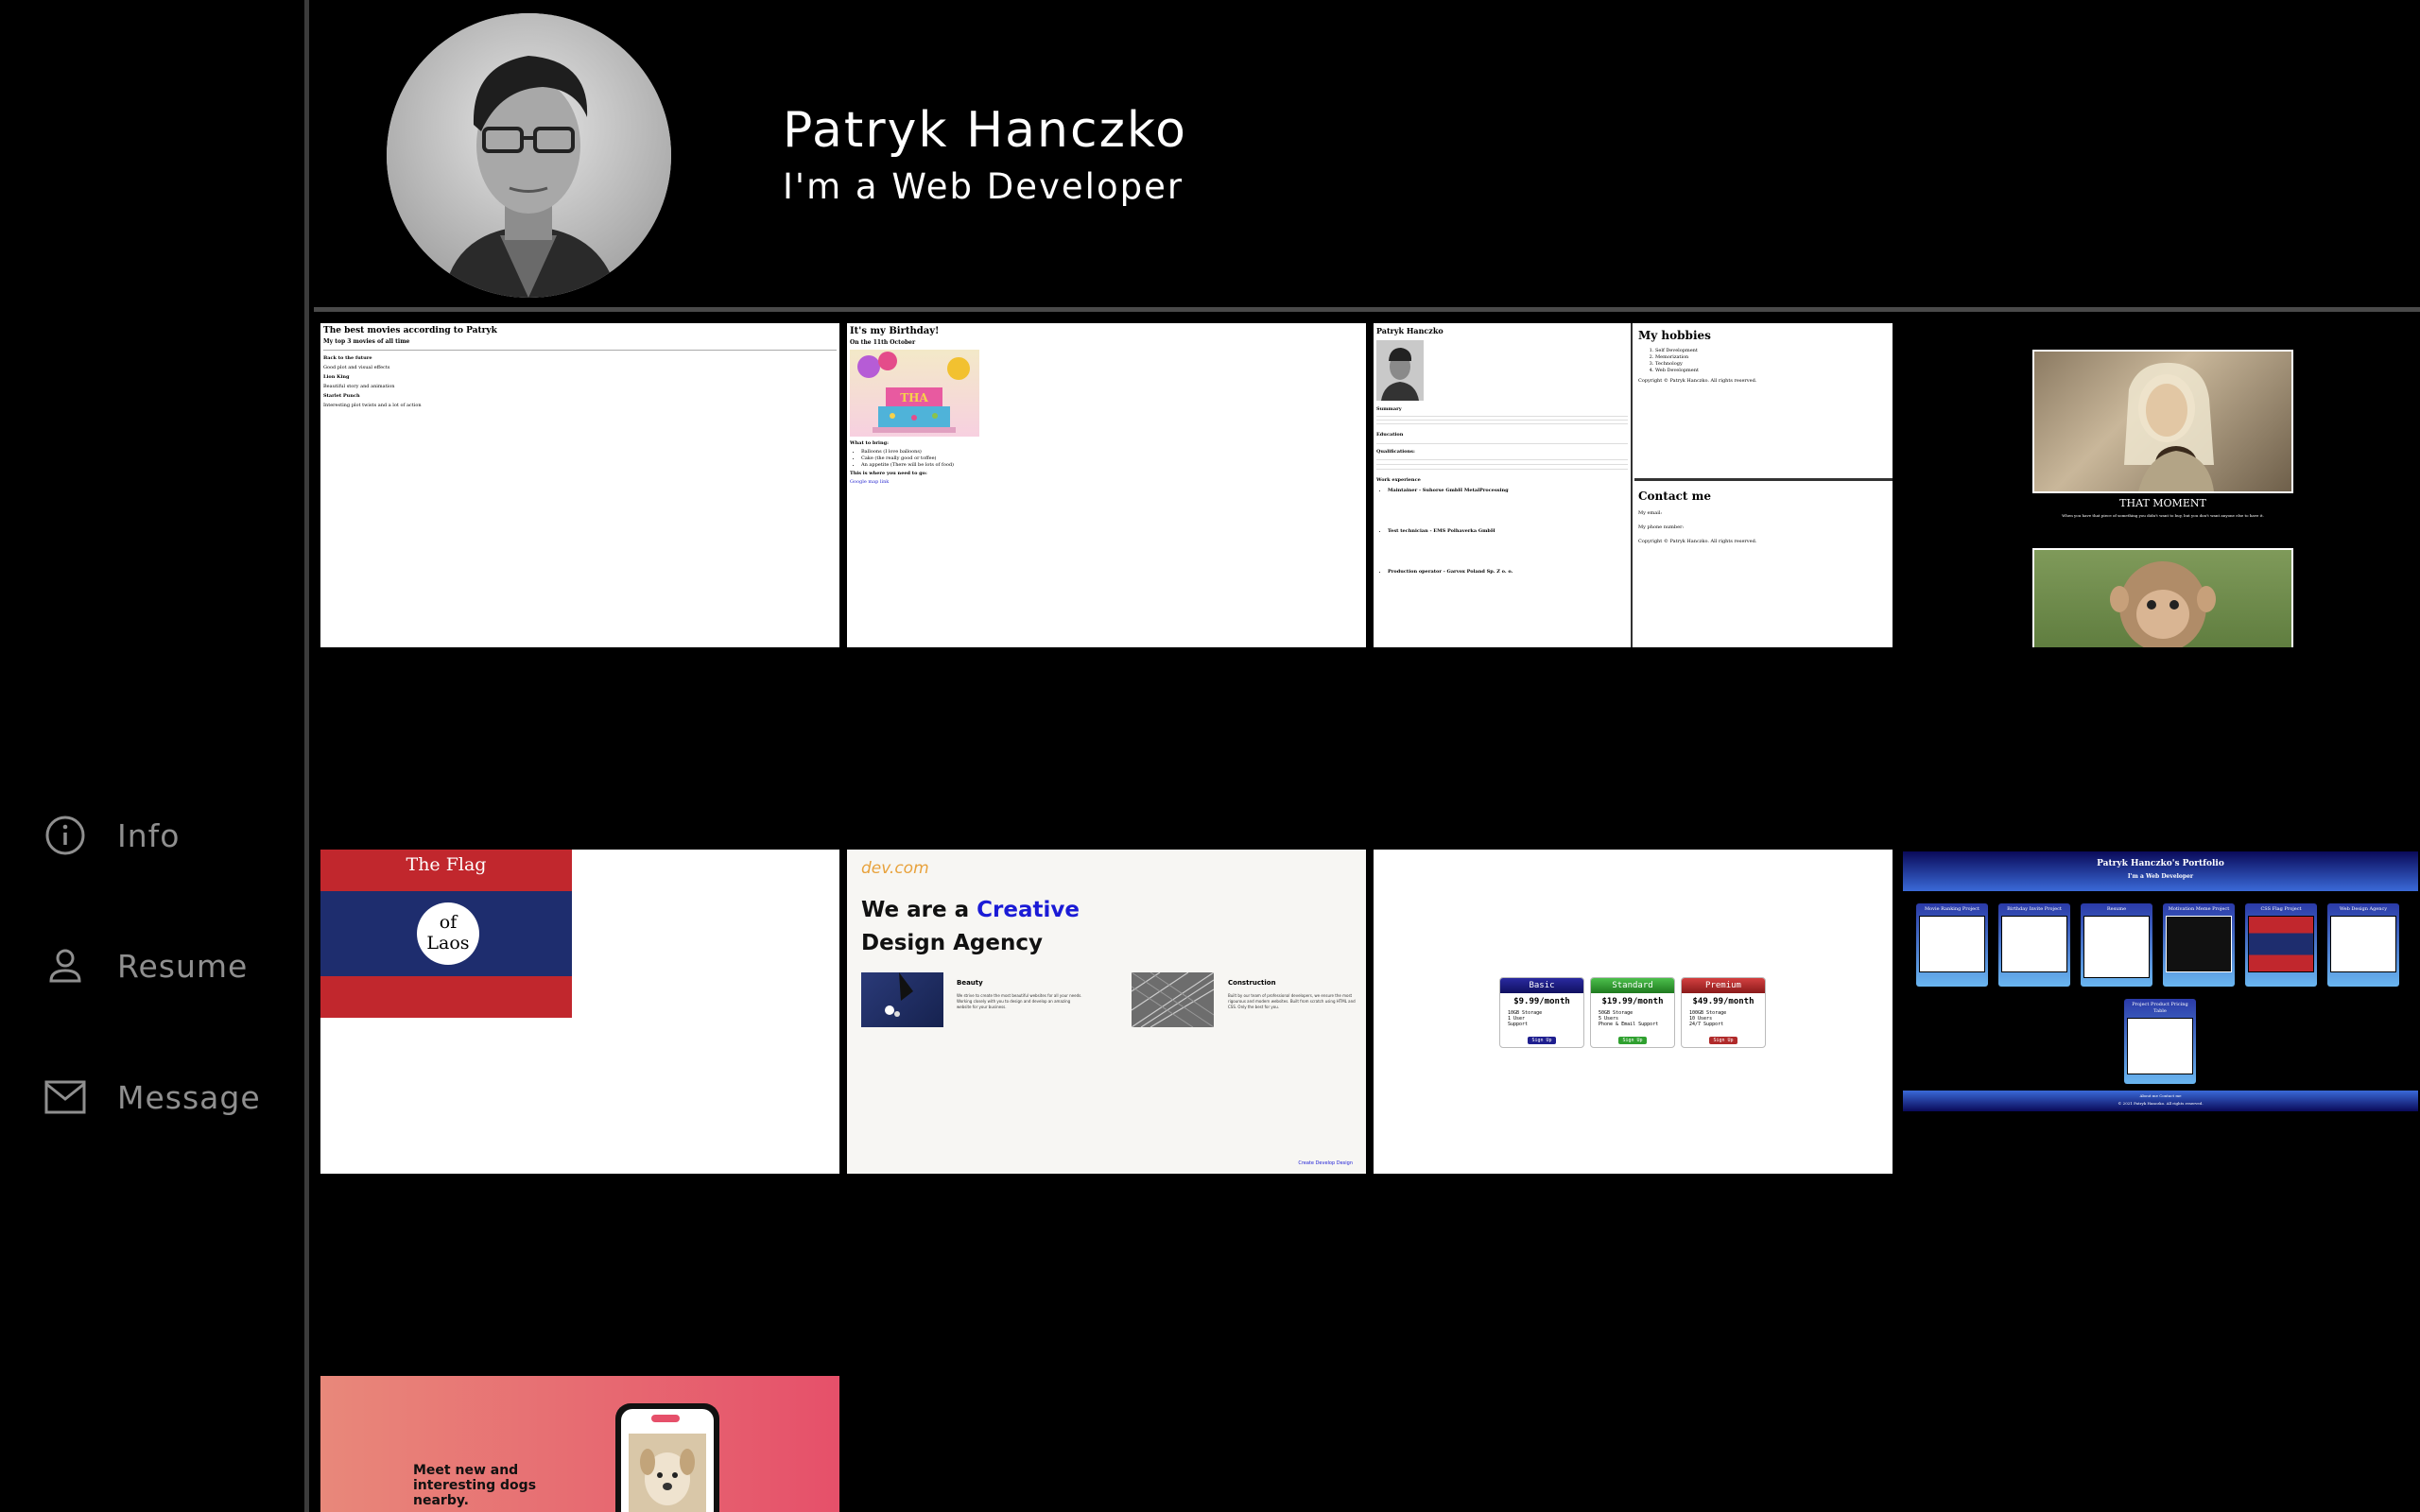  What do you see at coordinates (895, 331) in the screenshot?
I see `birthday-title: It's my Birthday!` at bounding box center [895, 331].